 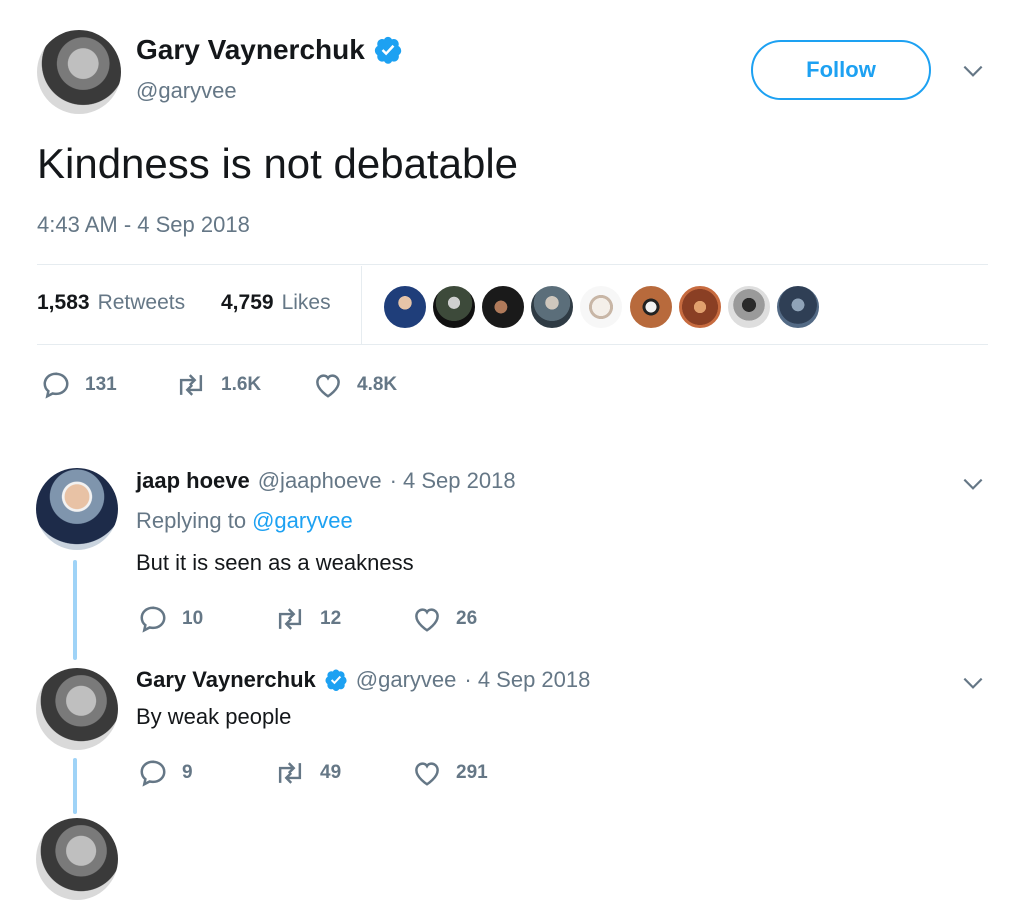 I want to click on replying-to-link: @garyvee, so click(x=302, y=521).